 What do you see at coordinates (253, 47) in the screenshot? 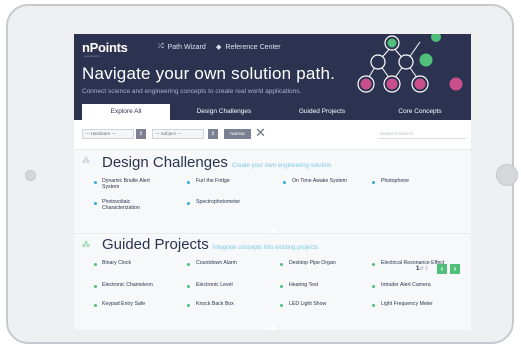
I see `nav-label: Reference Center` at bounding box center [253, 47].